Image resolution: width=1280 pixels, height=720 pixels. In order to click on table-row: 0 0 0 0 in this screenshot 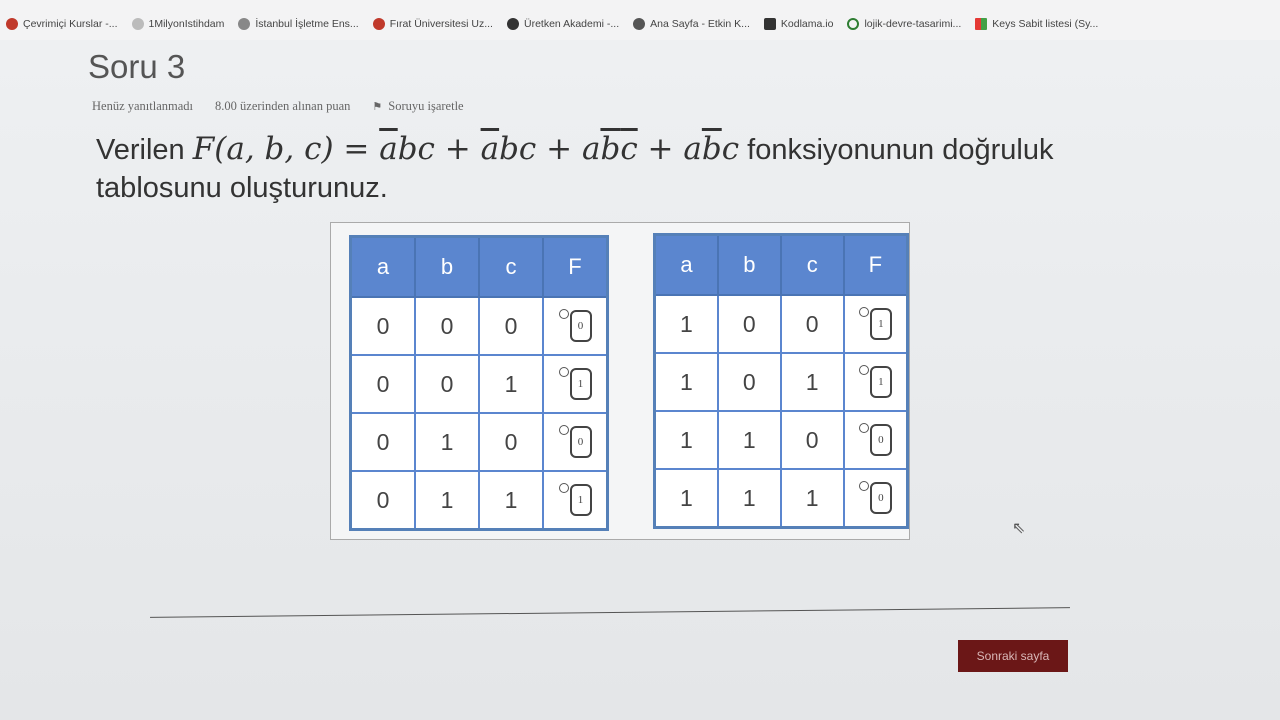, I will do `click(479, 326)`.